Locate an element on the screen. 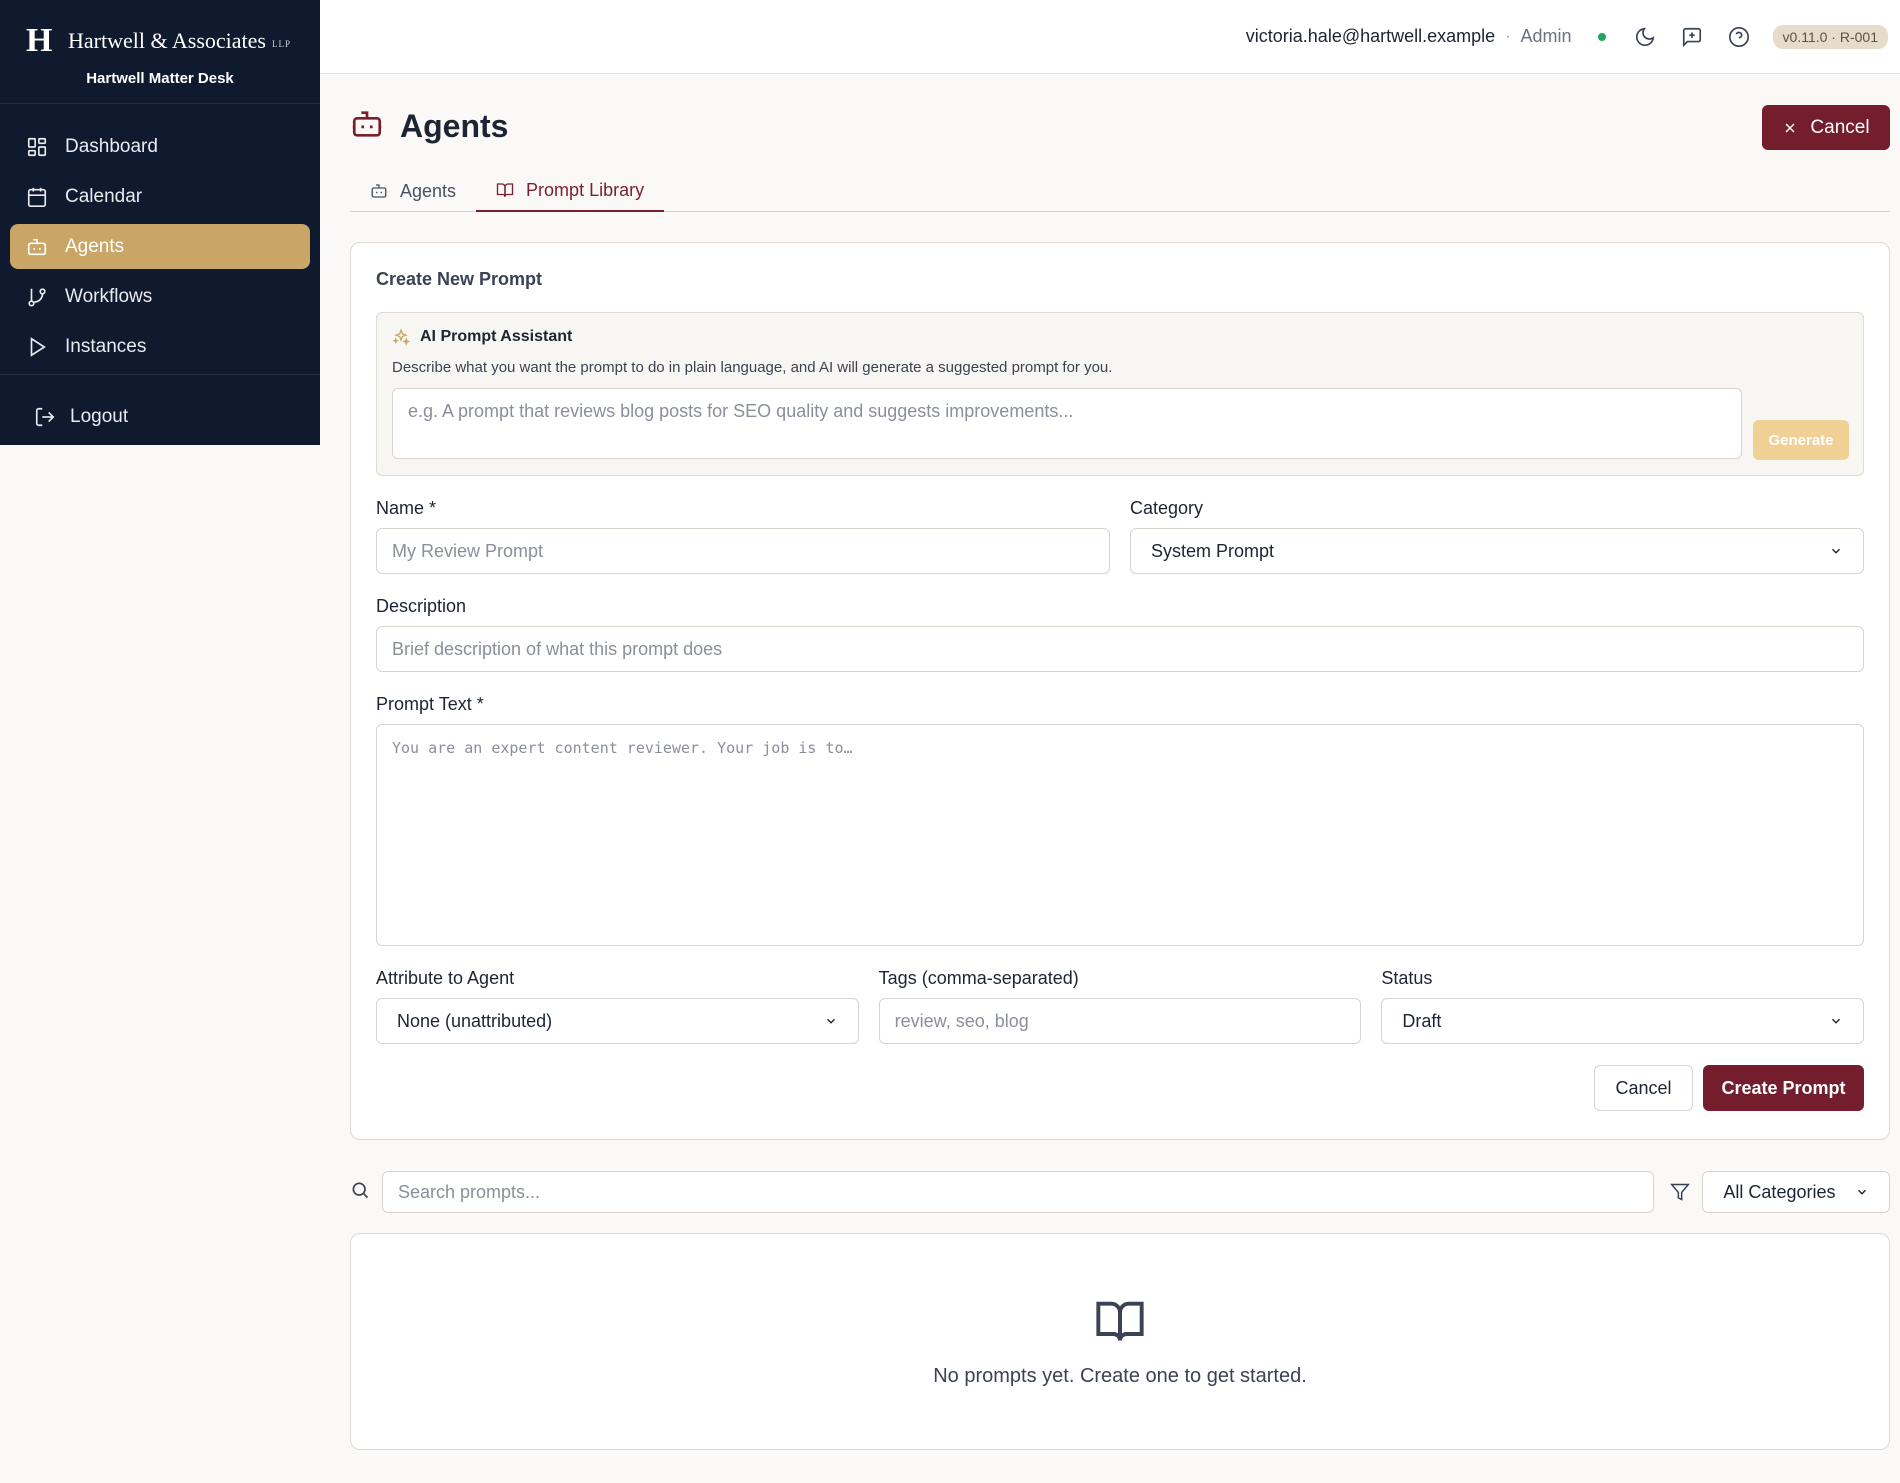  sidebar-item-label: Workflows is located at coordinates (109, 296).